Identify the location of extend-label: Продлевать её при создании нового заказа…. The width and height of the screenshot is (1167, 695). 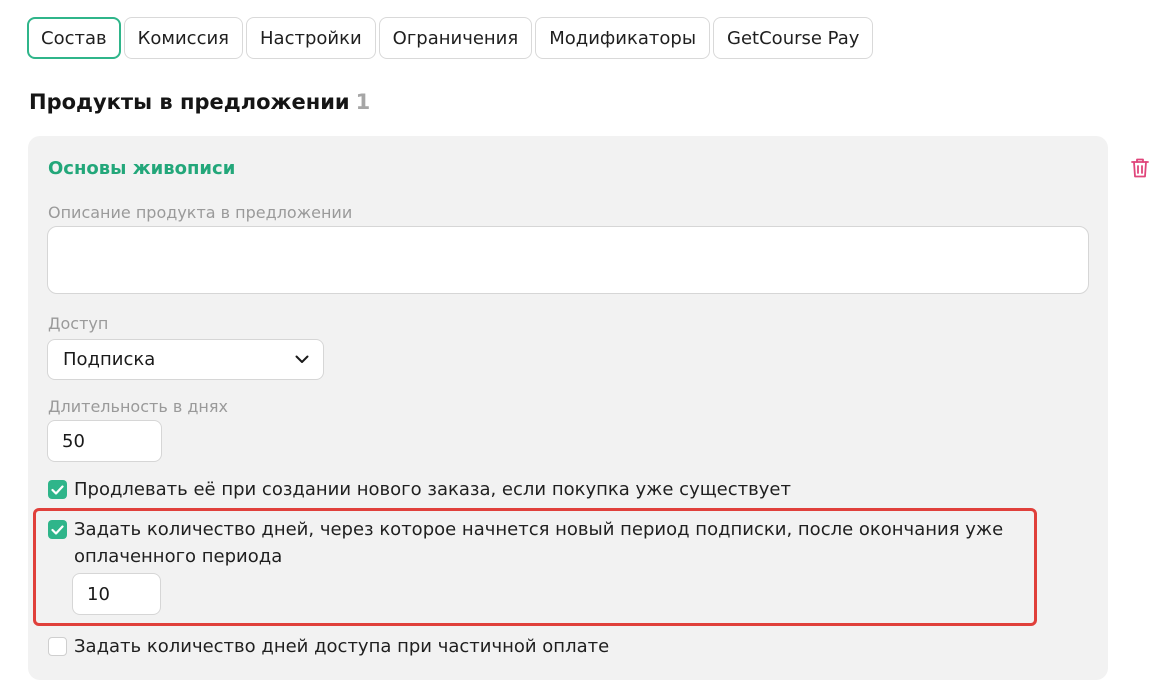
(432, 489).